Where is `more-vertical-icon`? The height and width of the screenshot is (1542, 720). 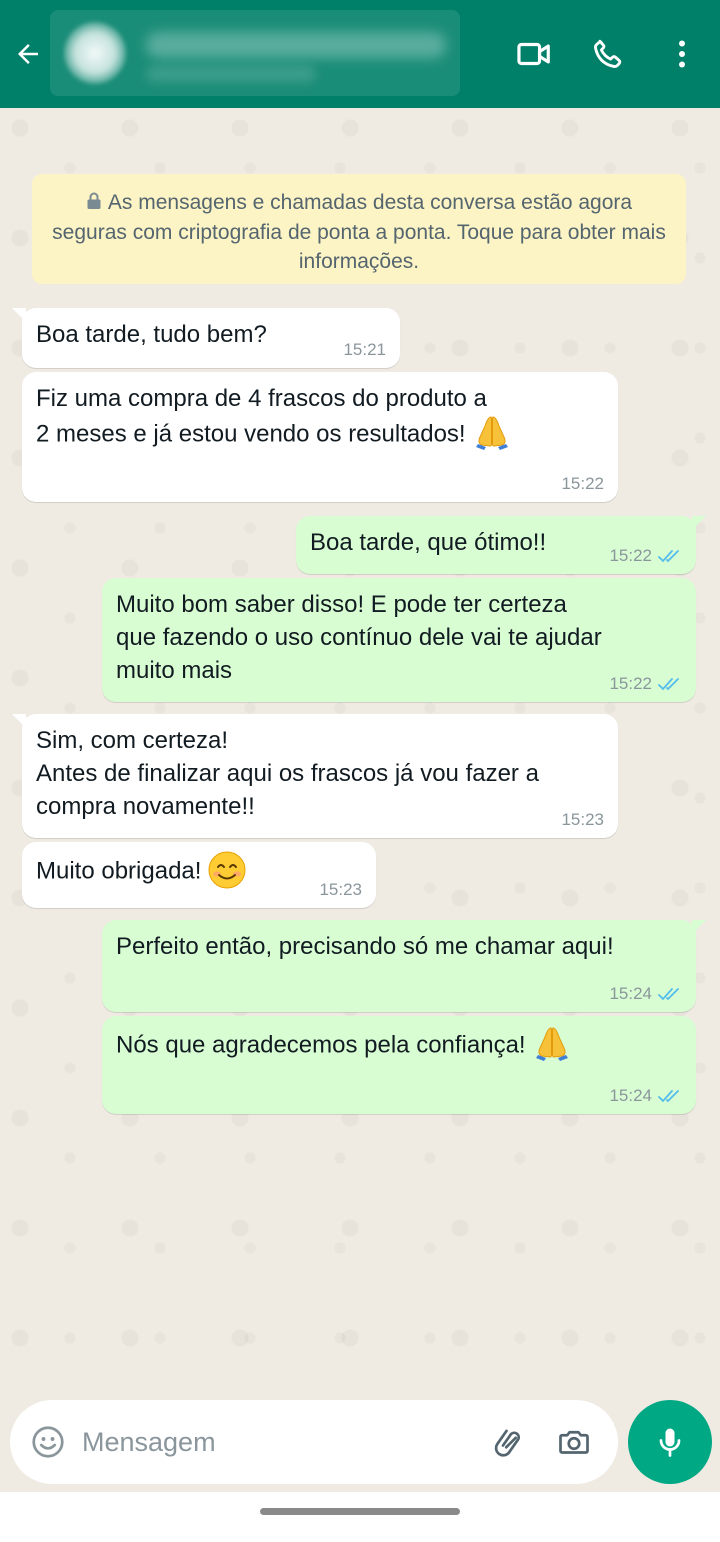
more-vertical-icon is located at coordinates (682, 54).